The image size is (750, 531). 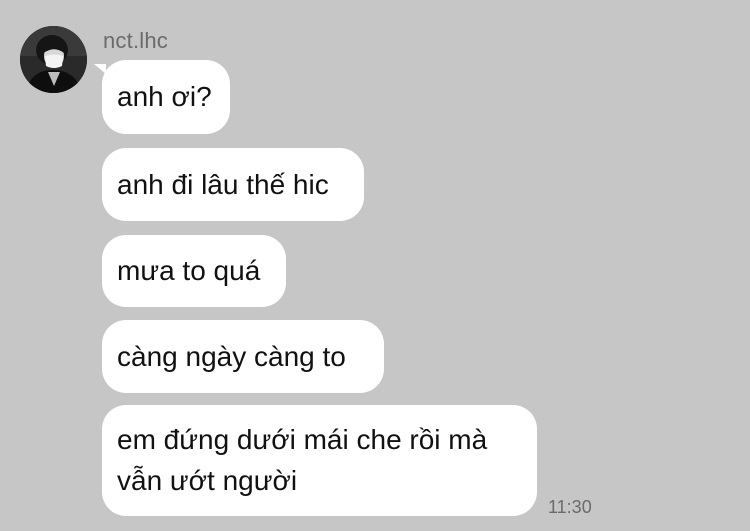 What do you see at coordinates (231, 356) in the screenshot?
I see `message-text: càng ngày càng to` at bounding box center [231, 356].